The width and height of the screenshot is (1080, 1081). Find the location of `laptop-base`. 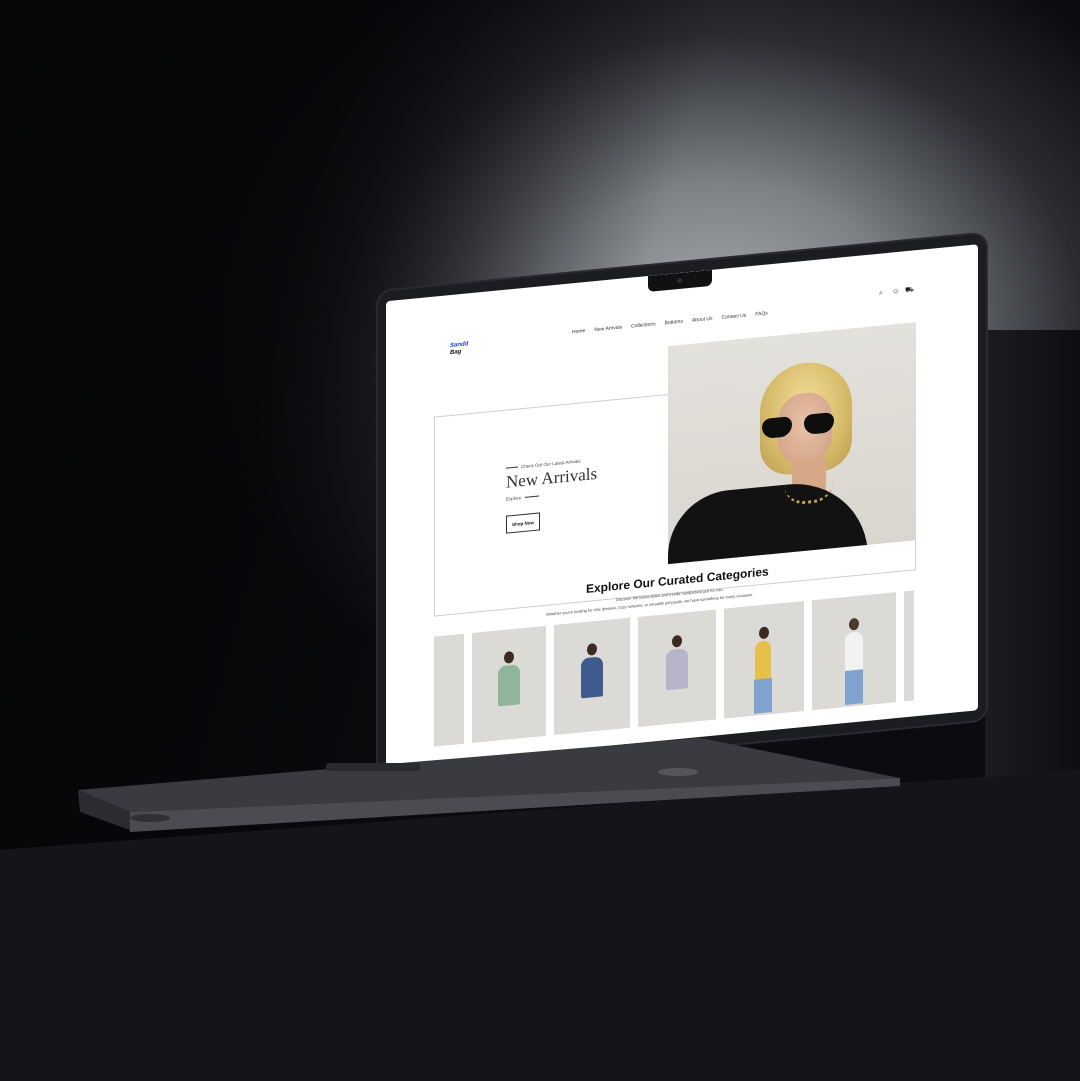

laptop-base is located at coordinates (489, 785).